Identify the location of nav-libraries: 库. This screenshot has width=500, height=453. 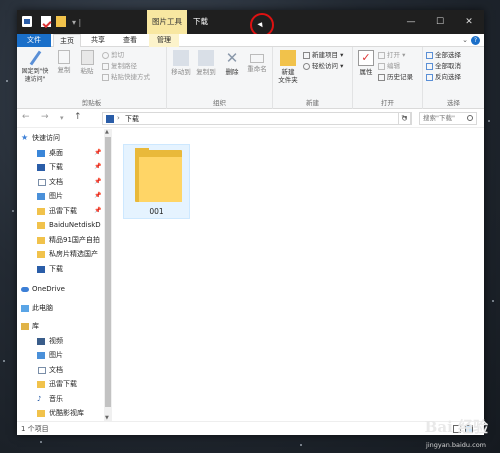
(64, 326).